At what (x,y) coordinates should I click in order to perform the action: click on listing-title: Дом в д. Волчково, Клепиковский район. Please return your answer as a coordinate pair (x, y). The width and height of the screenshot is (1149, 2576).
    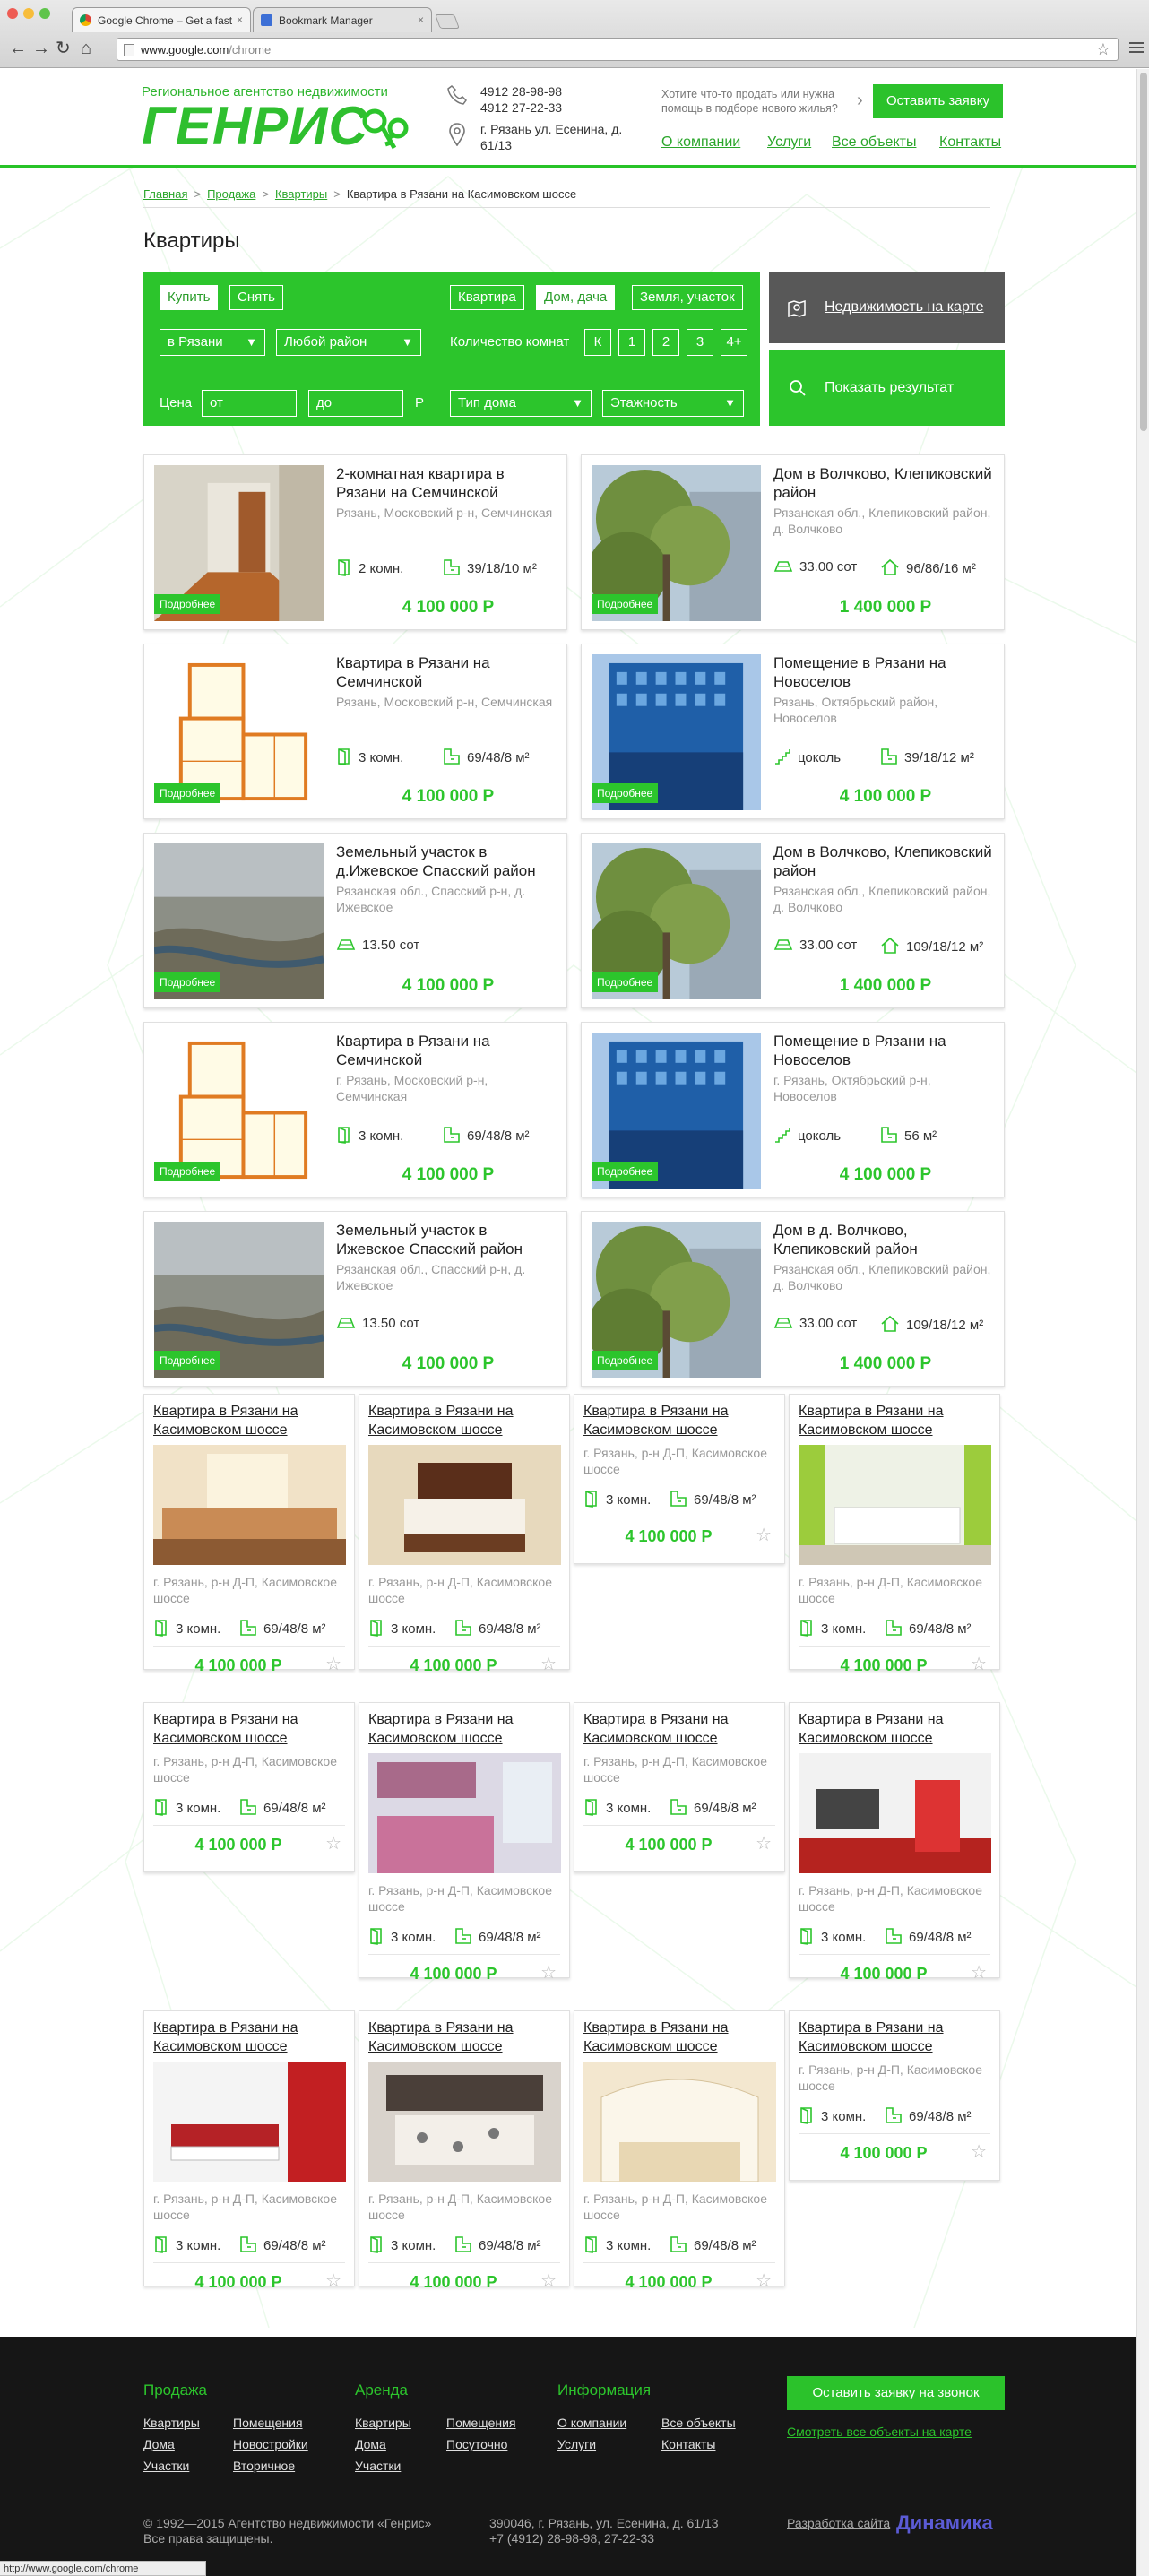
    Looking at the image, I should click on (883, 1239).